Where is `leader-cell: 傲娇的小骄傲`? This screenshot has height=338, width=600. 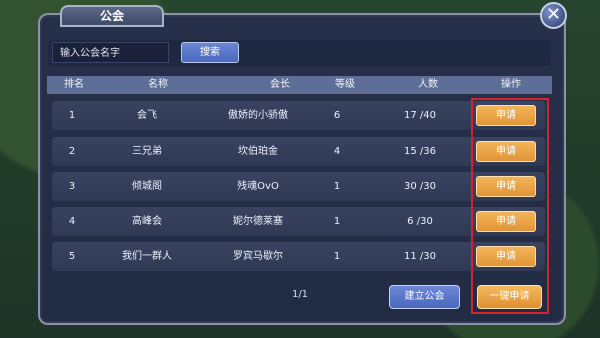
leader-cell: 傲娇的小骄傲 is located at coordinates (258, 115).